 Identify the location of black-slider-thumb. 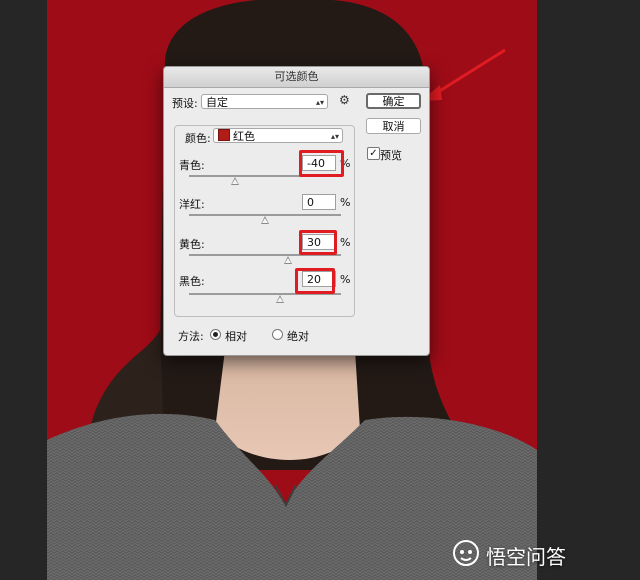
(280, 299).